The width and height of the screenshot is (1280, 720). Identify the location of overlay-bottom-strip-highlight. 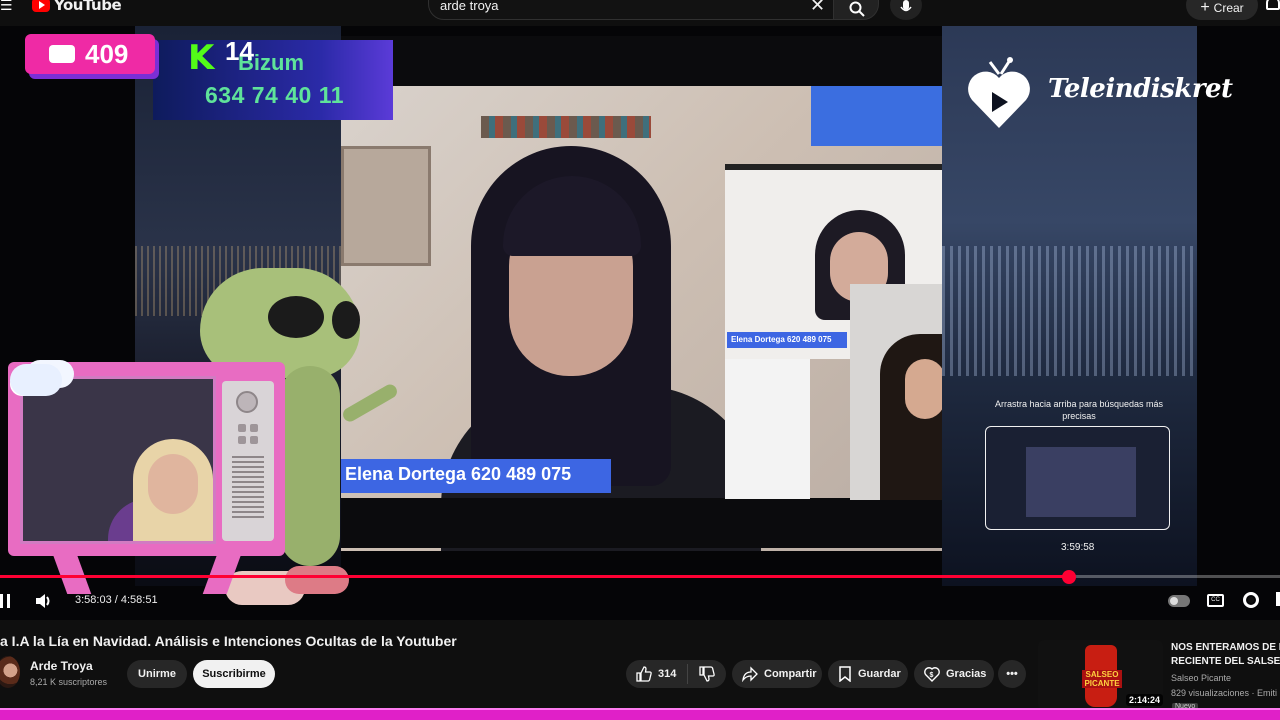
(640, 709).